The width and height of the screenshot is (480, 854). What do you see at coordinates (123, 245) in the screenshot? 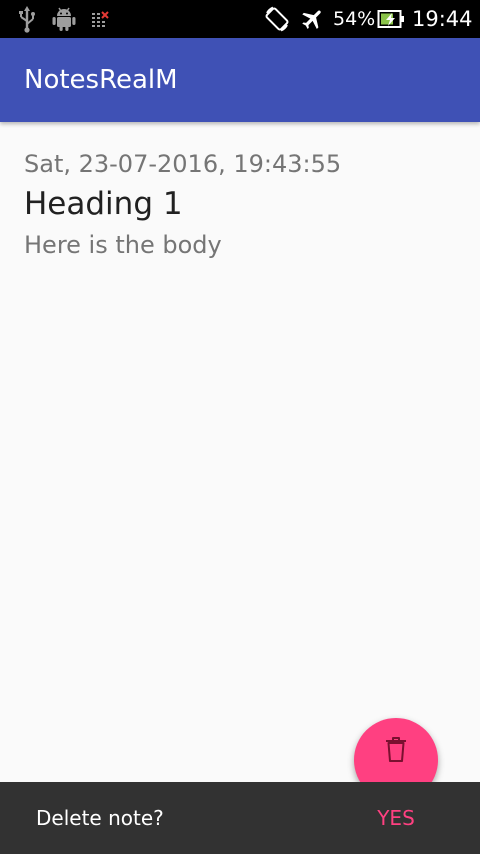
I see `note-body: Here is the body` at bounding box center [123, 245].